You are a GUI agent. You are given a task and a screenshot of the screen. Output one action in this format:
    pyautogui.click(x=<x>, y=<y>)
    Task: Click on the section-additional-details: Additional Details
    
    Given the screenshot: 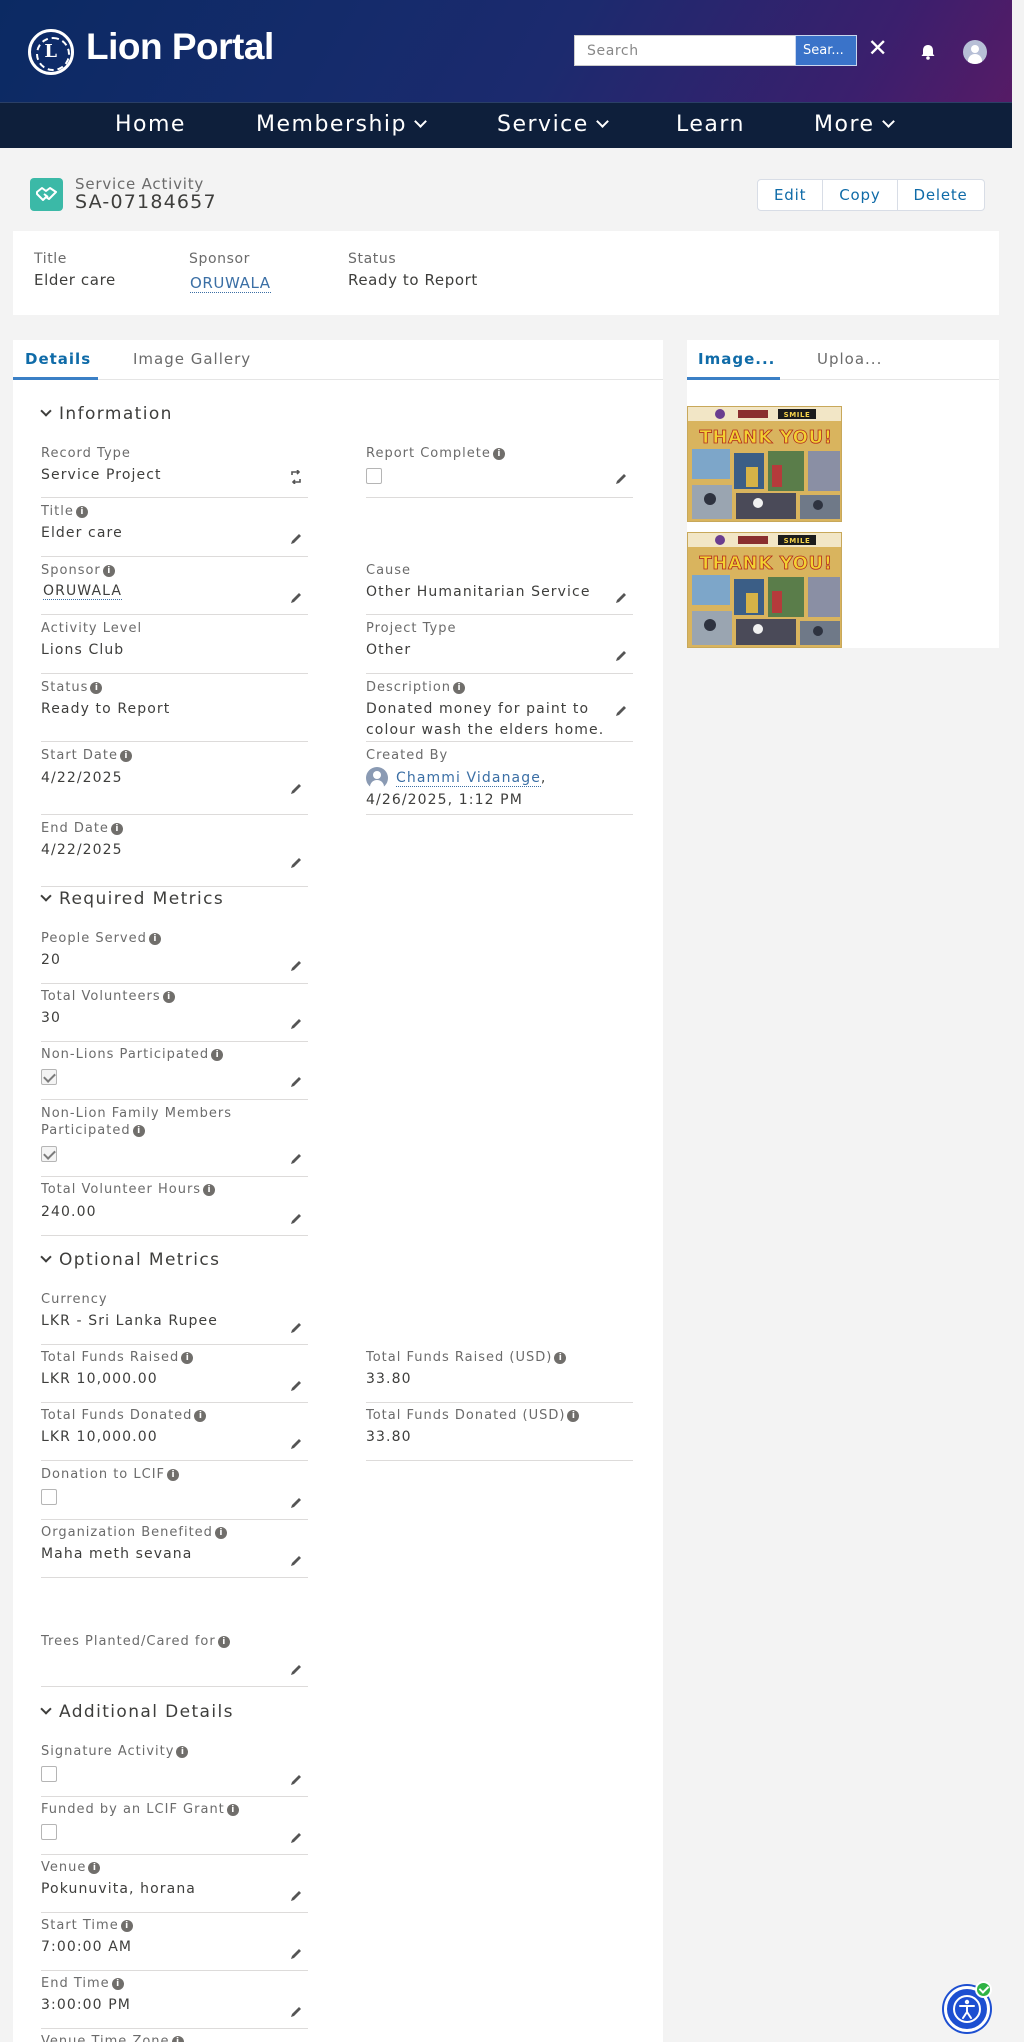 What is the action you would take?
    pyautogui.click(x=136, y=1712)
    